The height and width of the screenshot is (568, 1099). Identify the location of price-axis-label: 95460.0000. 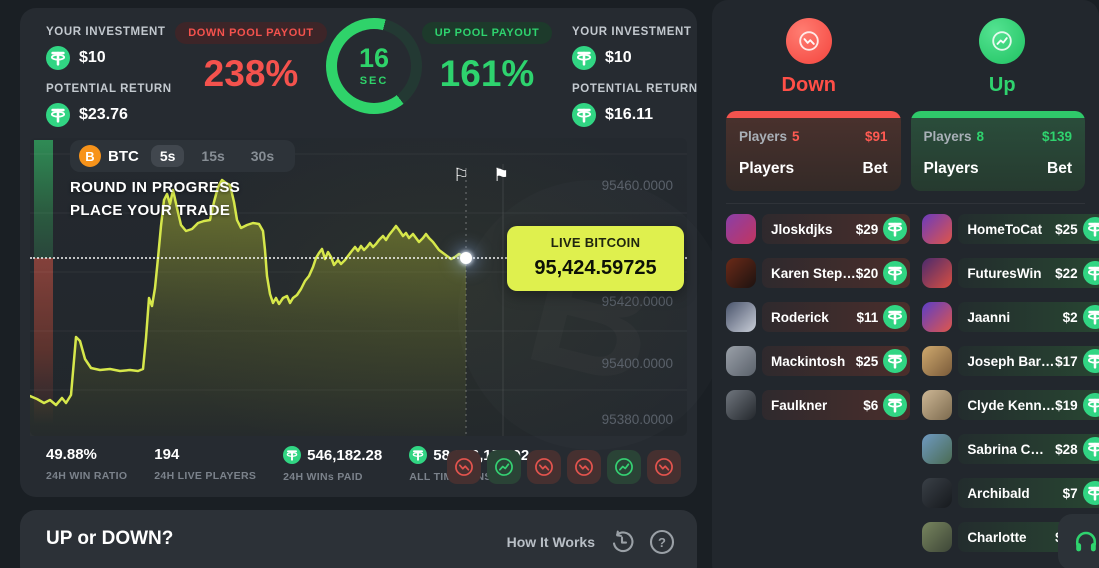
(637, 185).